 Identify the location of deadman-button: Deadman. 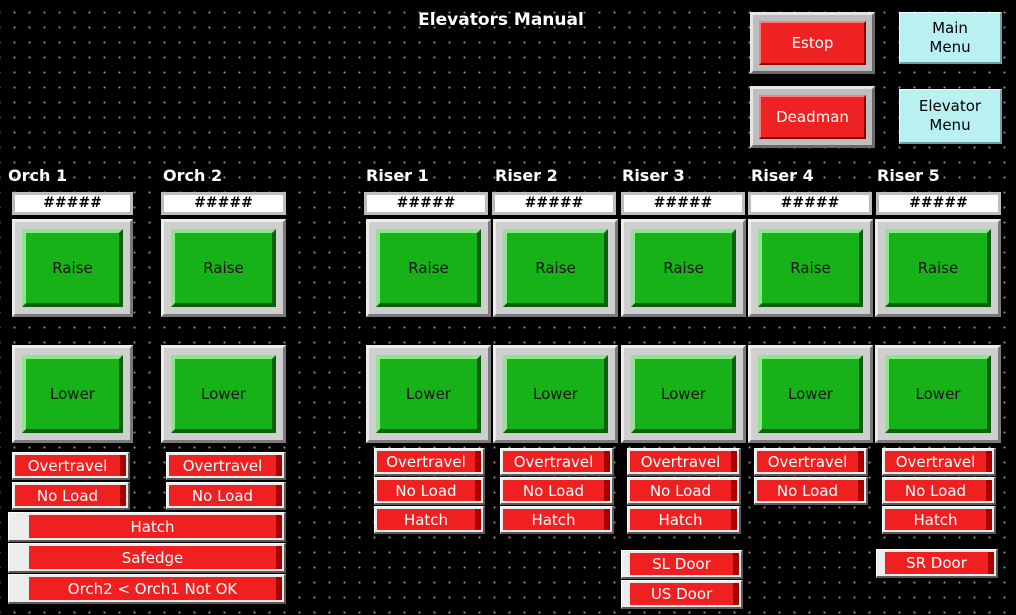
(812, 117).